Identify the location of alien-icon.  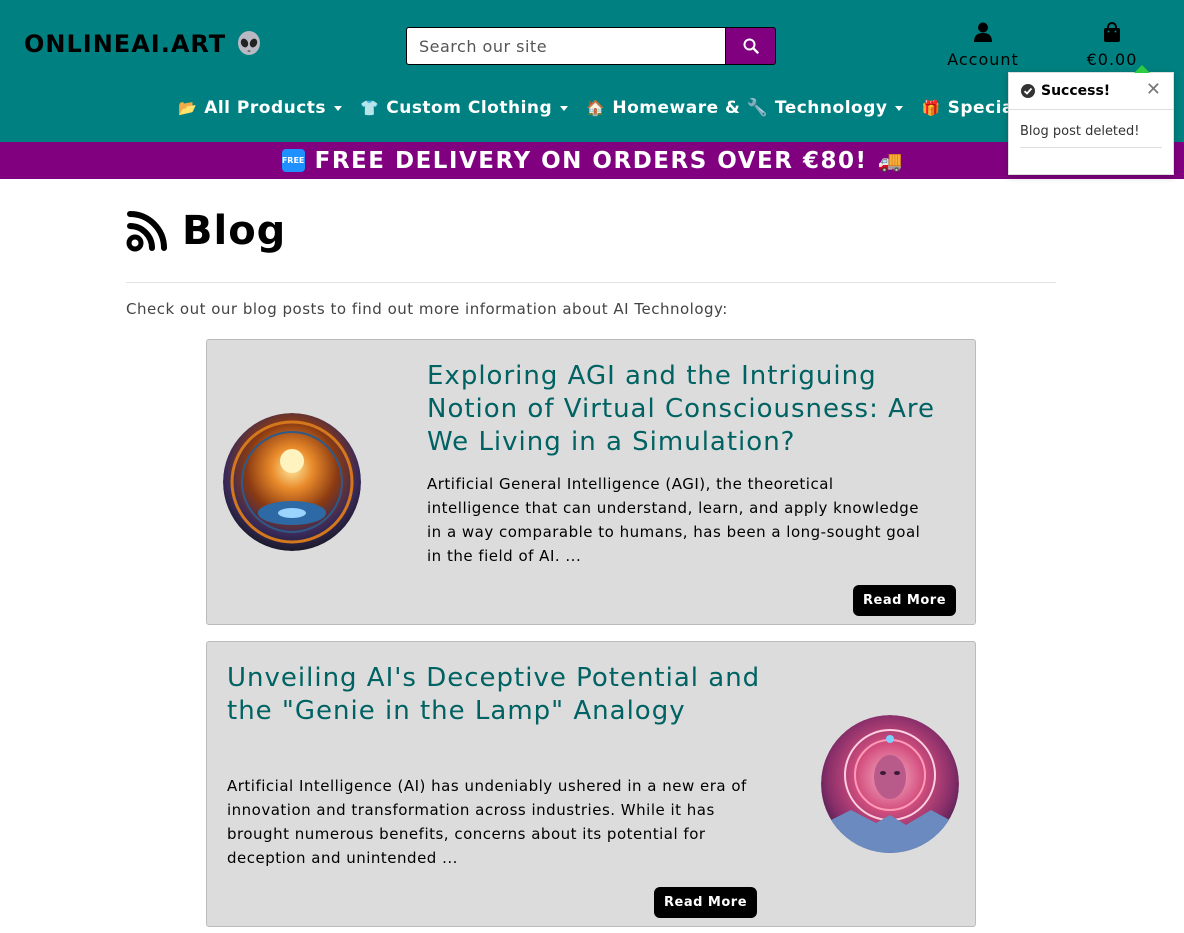
(249, 43).